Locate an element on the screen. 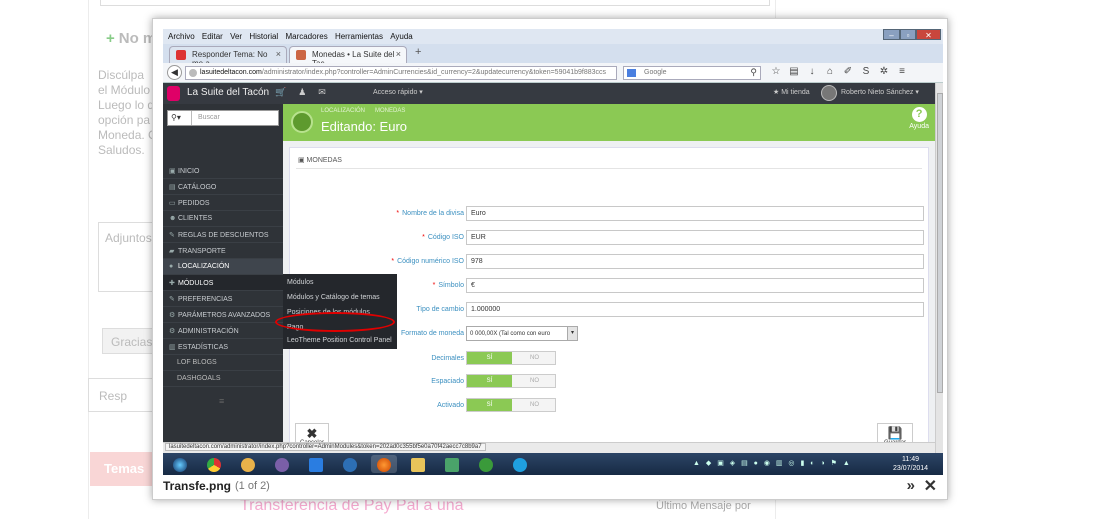  power-icon is located at coordinates (350, 464).